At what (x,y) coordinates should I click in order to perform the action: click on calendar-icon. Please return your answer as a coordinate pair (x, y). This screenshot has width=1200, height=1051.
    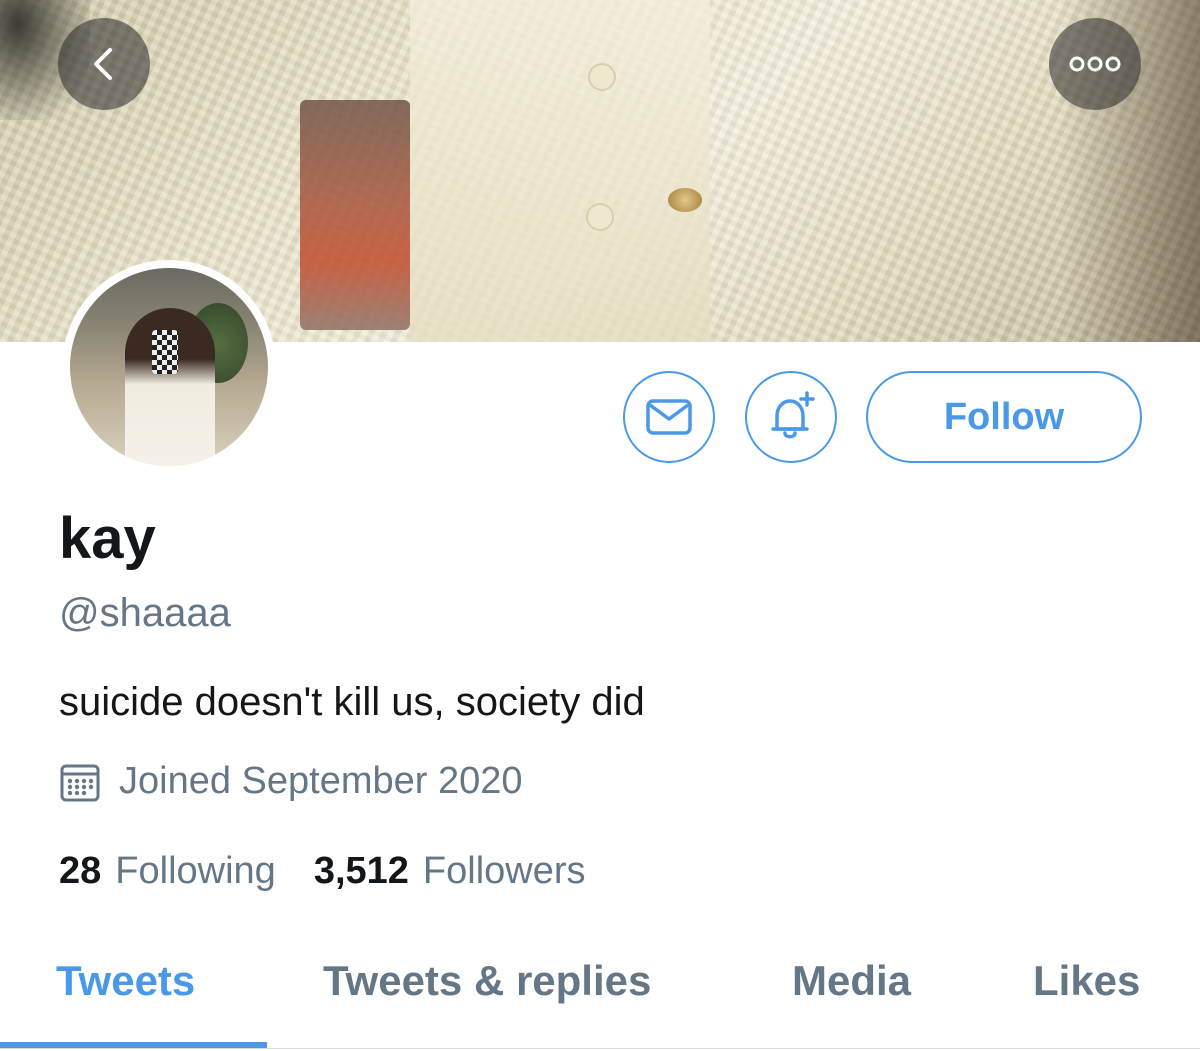
    Looking at the image, I should click on (80, 782).